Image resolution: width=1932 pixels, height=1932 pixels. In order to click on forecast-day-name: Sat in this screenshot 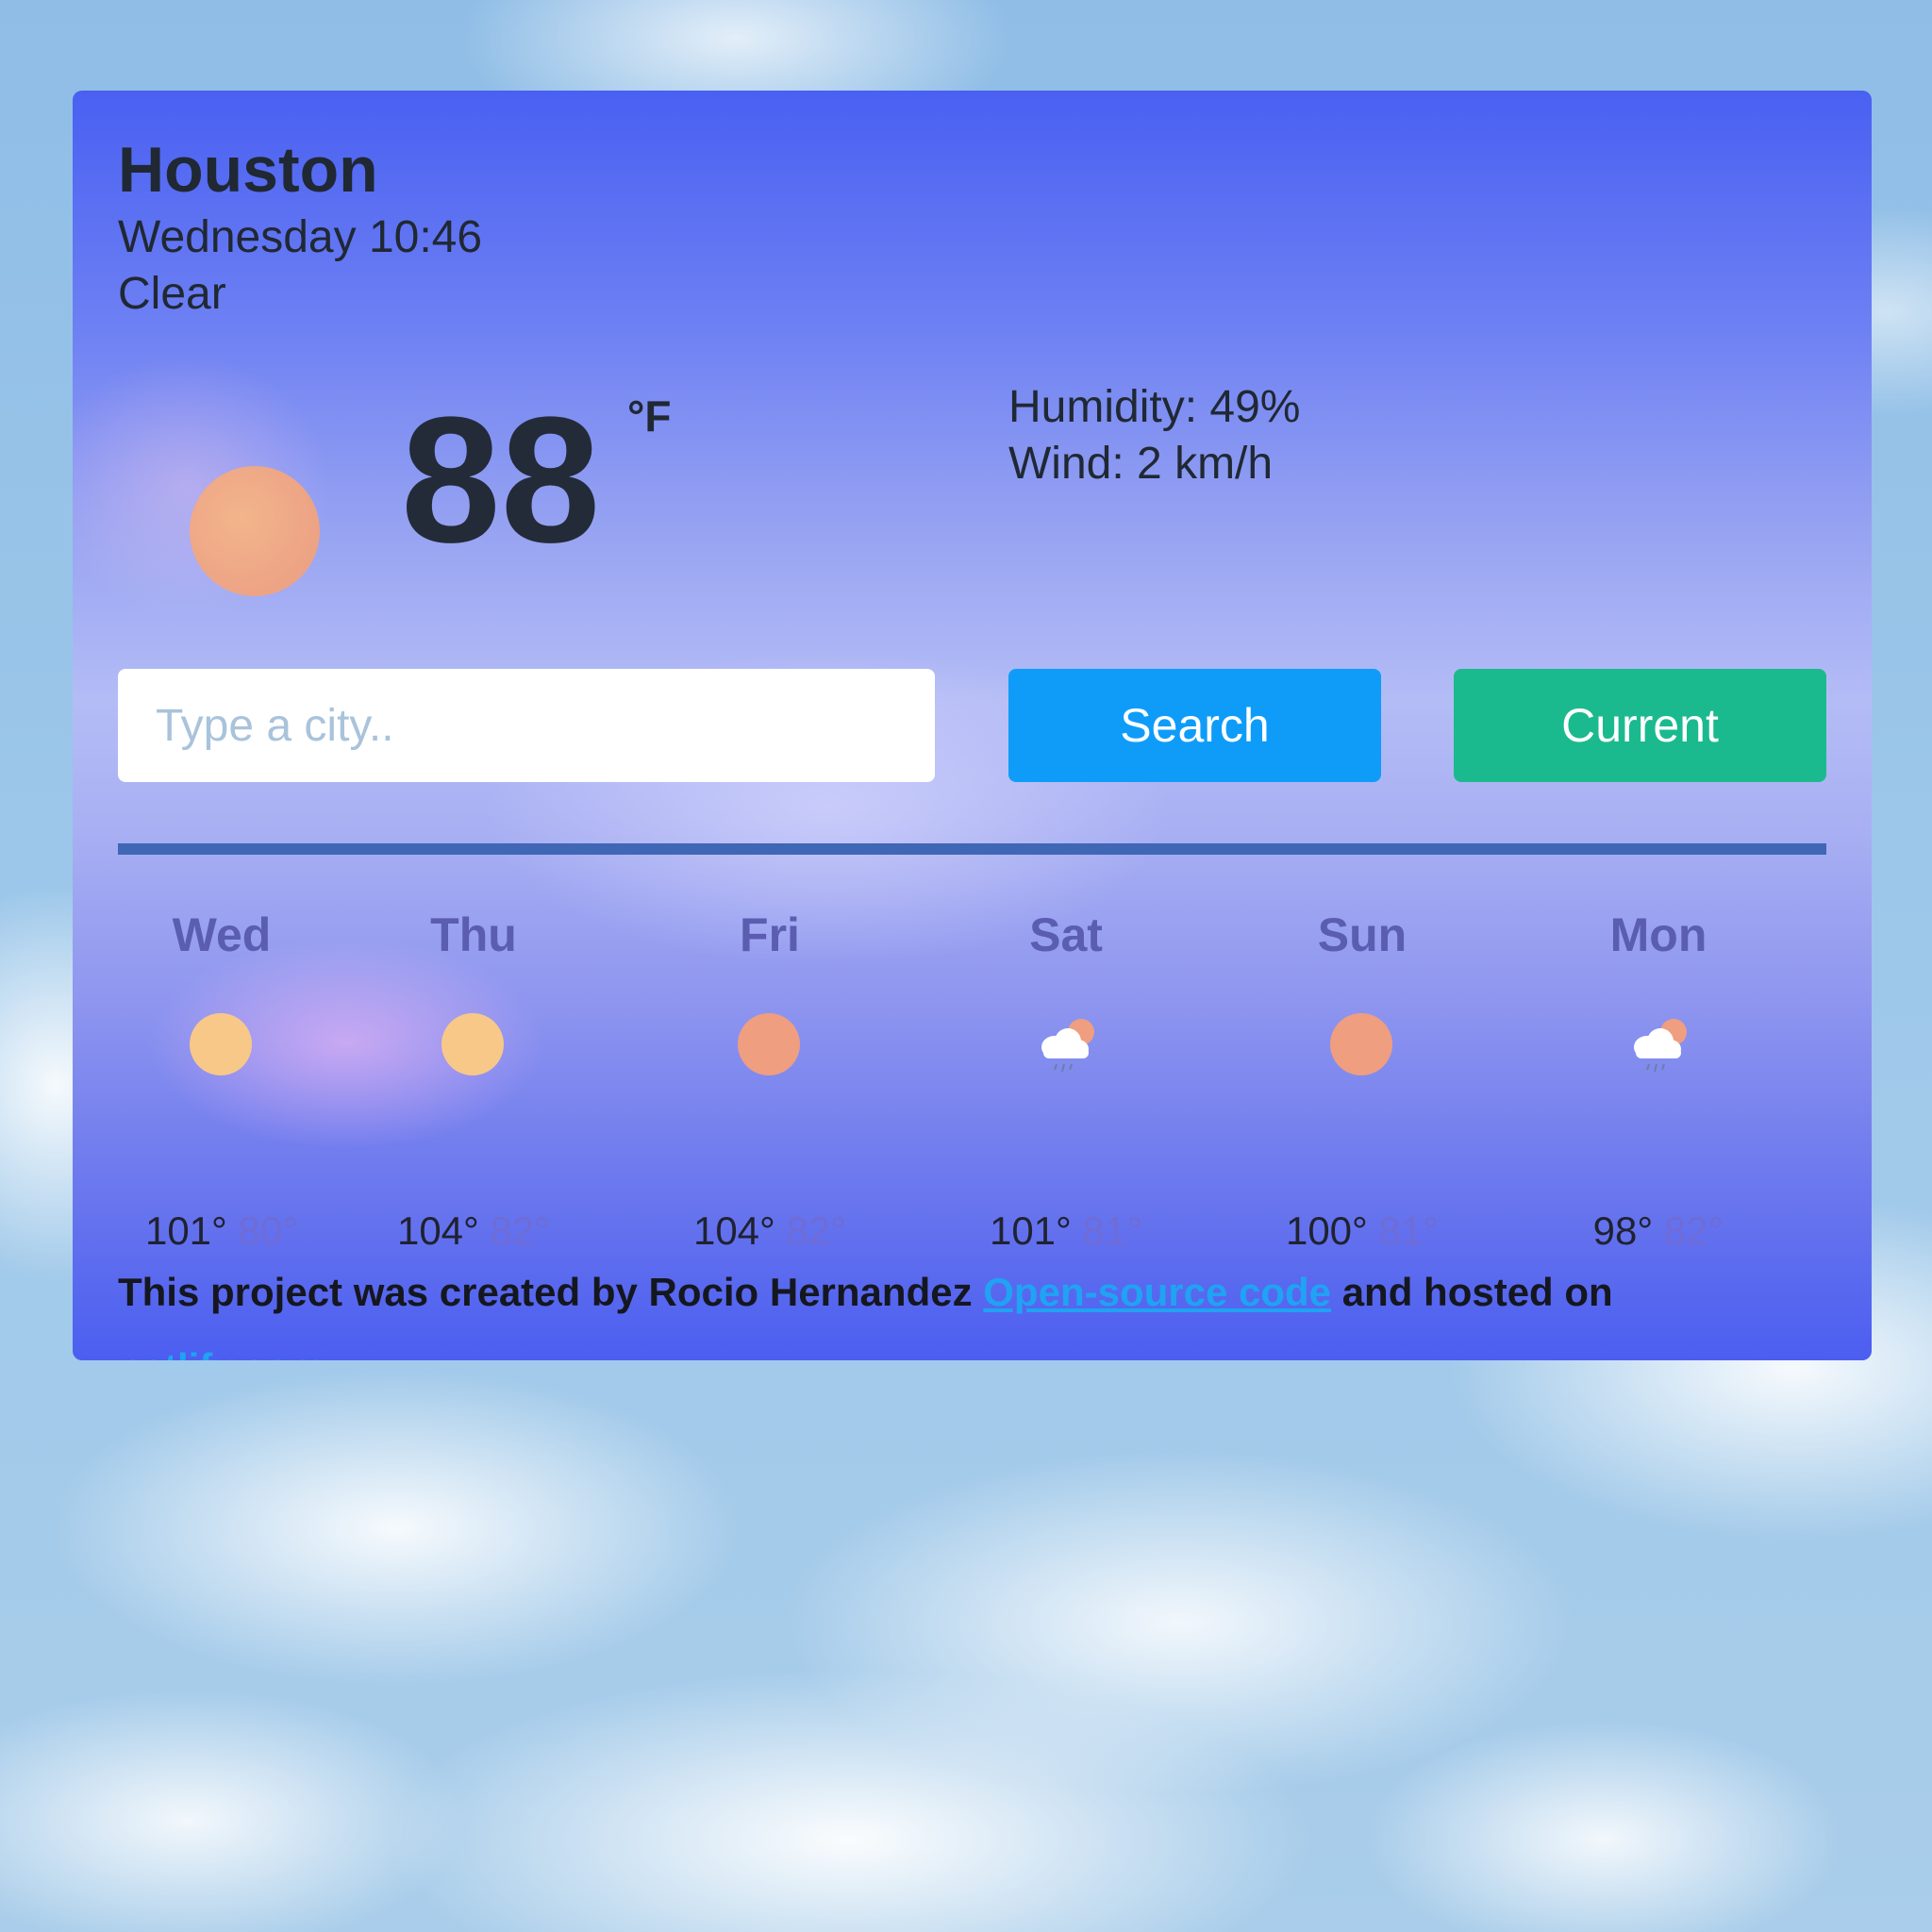, I will do `click(1066, 935)`.